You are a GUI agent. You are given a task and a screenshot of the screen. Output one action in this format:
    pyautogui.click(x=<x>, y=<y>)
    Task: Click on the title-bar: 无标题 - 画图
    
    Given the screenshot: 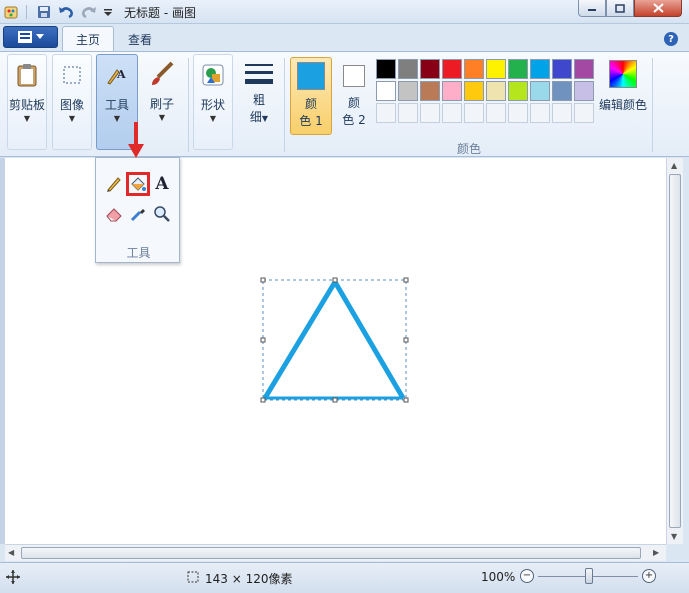 What is the action you would take?
    pyautogui.click(x=344, y=12)
    